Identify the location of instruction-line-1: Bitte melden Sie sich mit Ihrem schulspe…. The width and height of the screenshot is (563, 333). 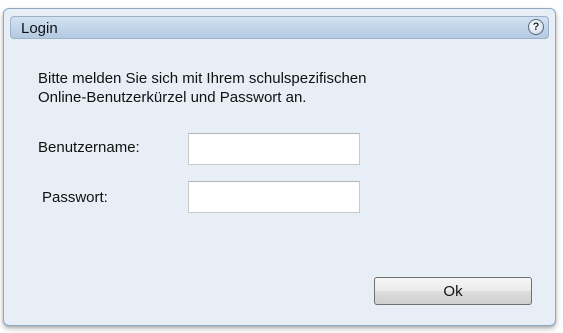
(202, 78).